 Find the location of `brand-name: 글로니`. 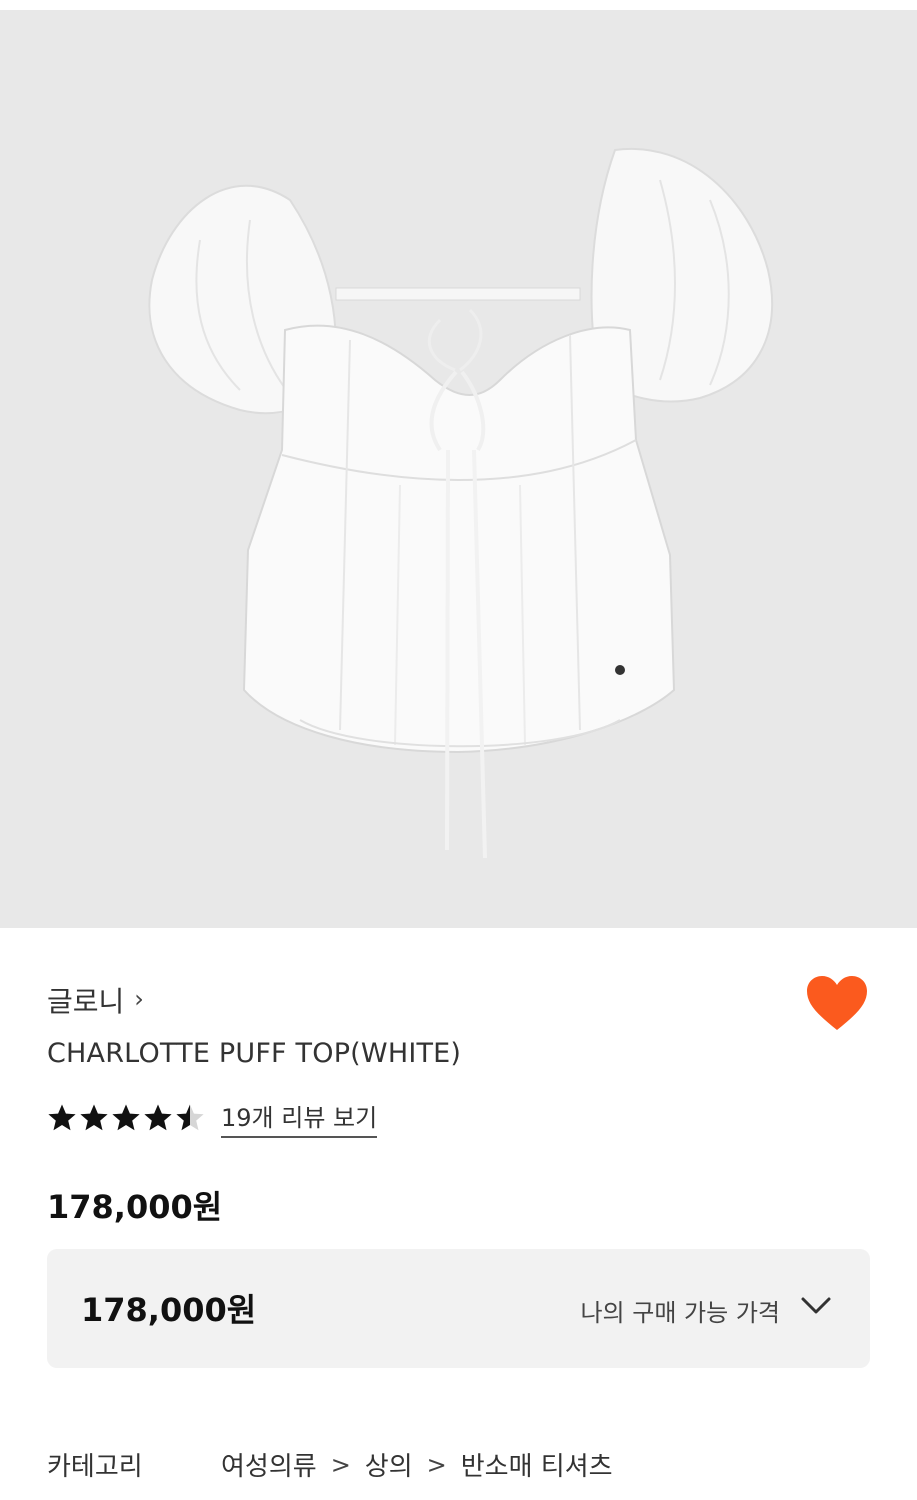

brand-name: 글로니 is located at coordinates (86, 1001).